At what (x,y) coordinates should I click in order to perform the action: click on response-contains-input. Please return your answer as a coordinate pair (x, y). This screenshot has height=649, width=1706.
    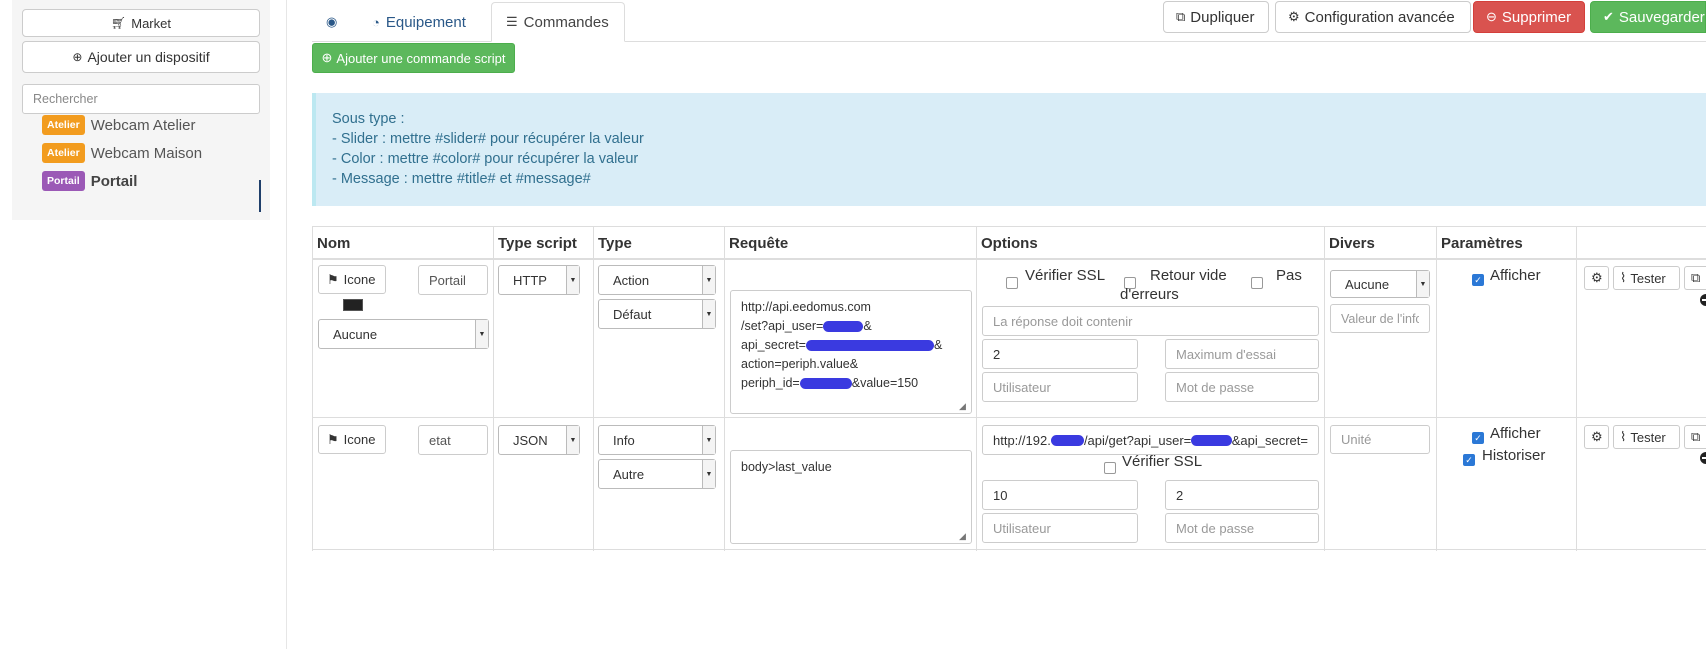
    Looking at the image, I should click on (1150, 321).